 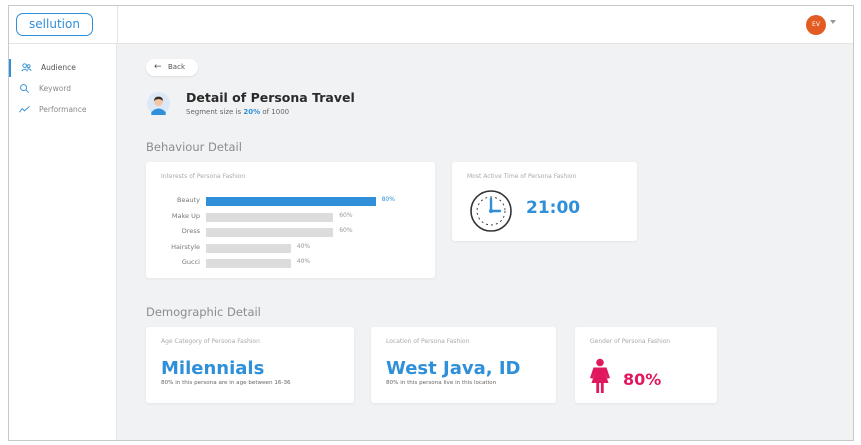 What do you see at coordinates (26, 67) in the screenshot?
I see `users-icon` at bounding box center [26, 67].